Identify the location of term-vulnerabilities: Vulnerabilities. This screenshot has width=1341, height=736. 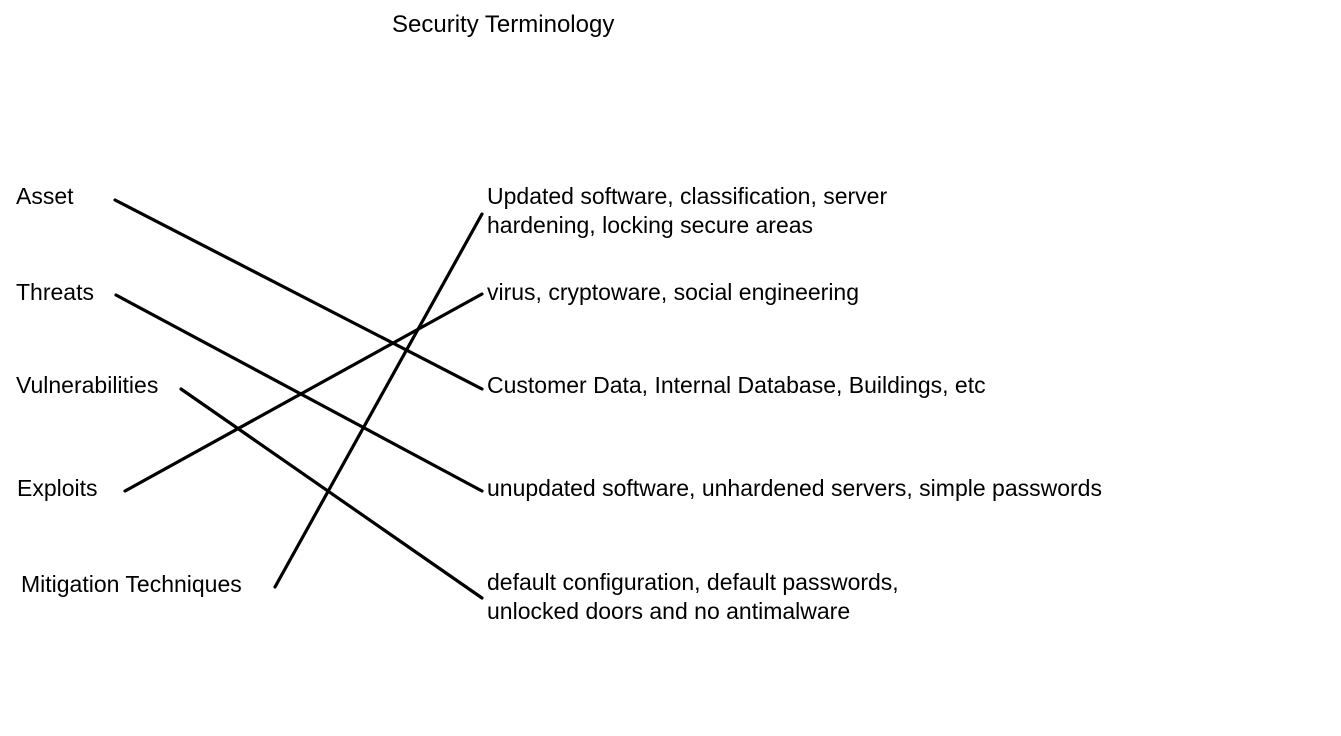
(87, 385).